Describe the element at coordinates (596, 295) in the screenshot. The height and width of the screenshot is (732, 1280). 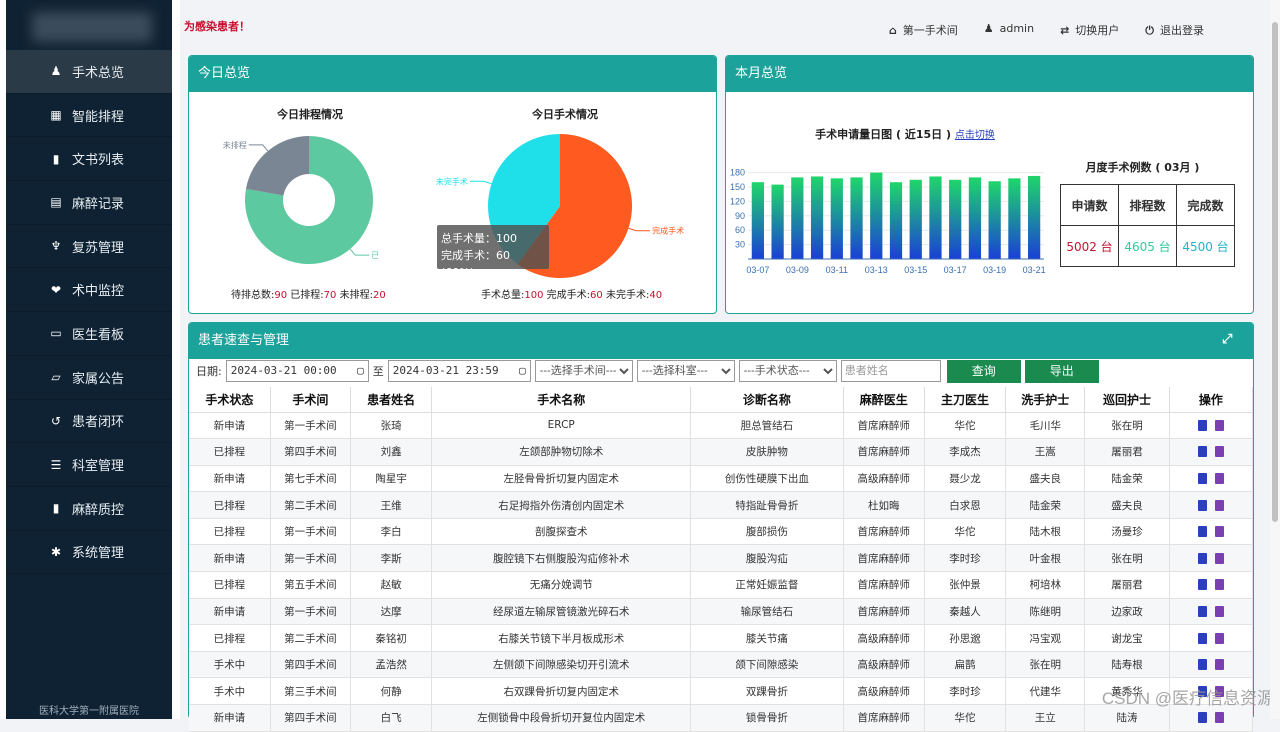
I see `done-value: 60` at that location.